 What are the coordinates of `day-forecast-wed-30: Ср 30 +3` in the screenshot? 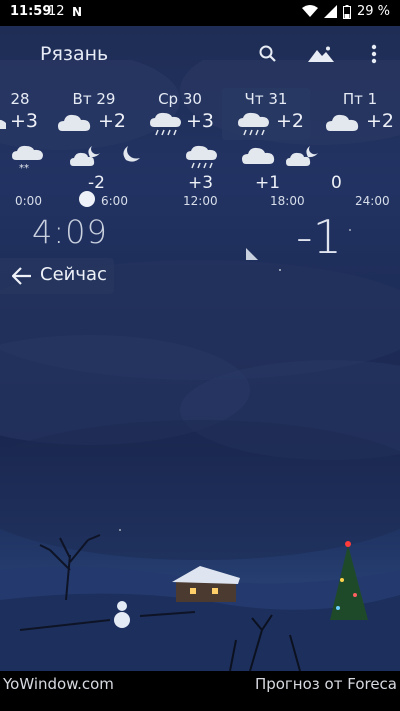 It's located at (180, 114).